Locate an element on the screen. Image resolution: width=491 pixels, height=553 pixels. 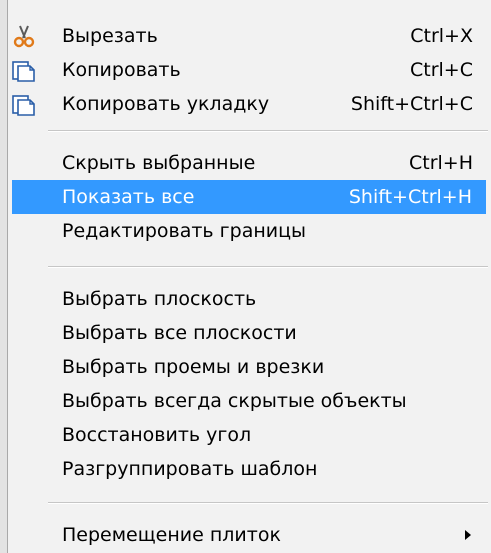
submenu-arrow-icon is located at coordinates (468, 535).